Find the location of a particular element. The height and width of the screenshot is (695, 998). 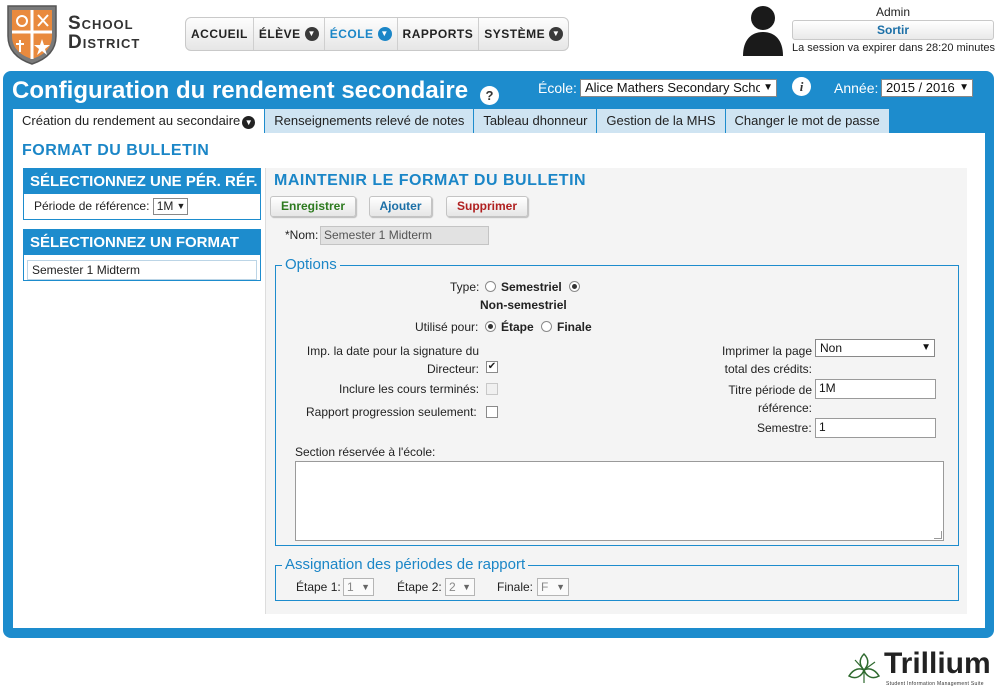

period-select: 1M ▼ is located at coordinates (170, 207).